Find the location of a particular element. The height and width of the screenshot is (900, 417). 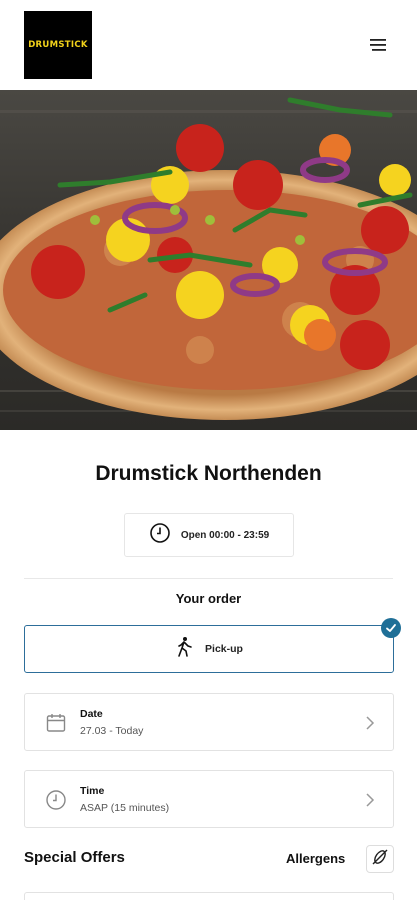

time-label: Time is located at coordinates (92, 791).